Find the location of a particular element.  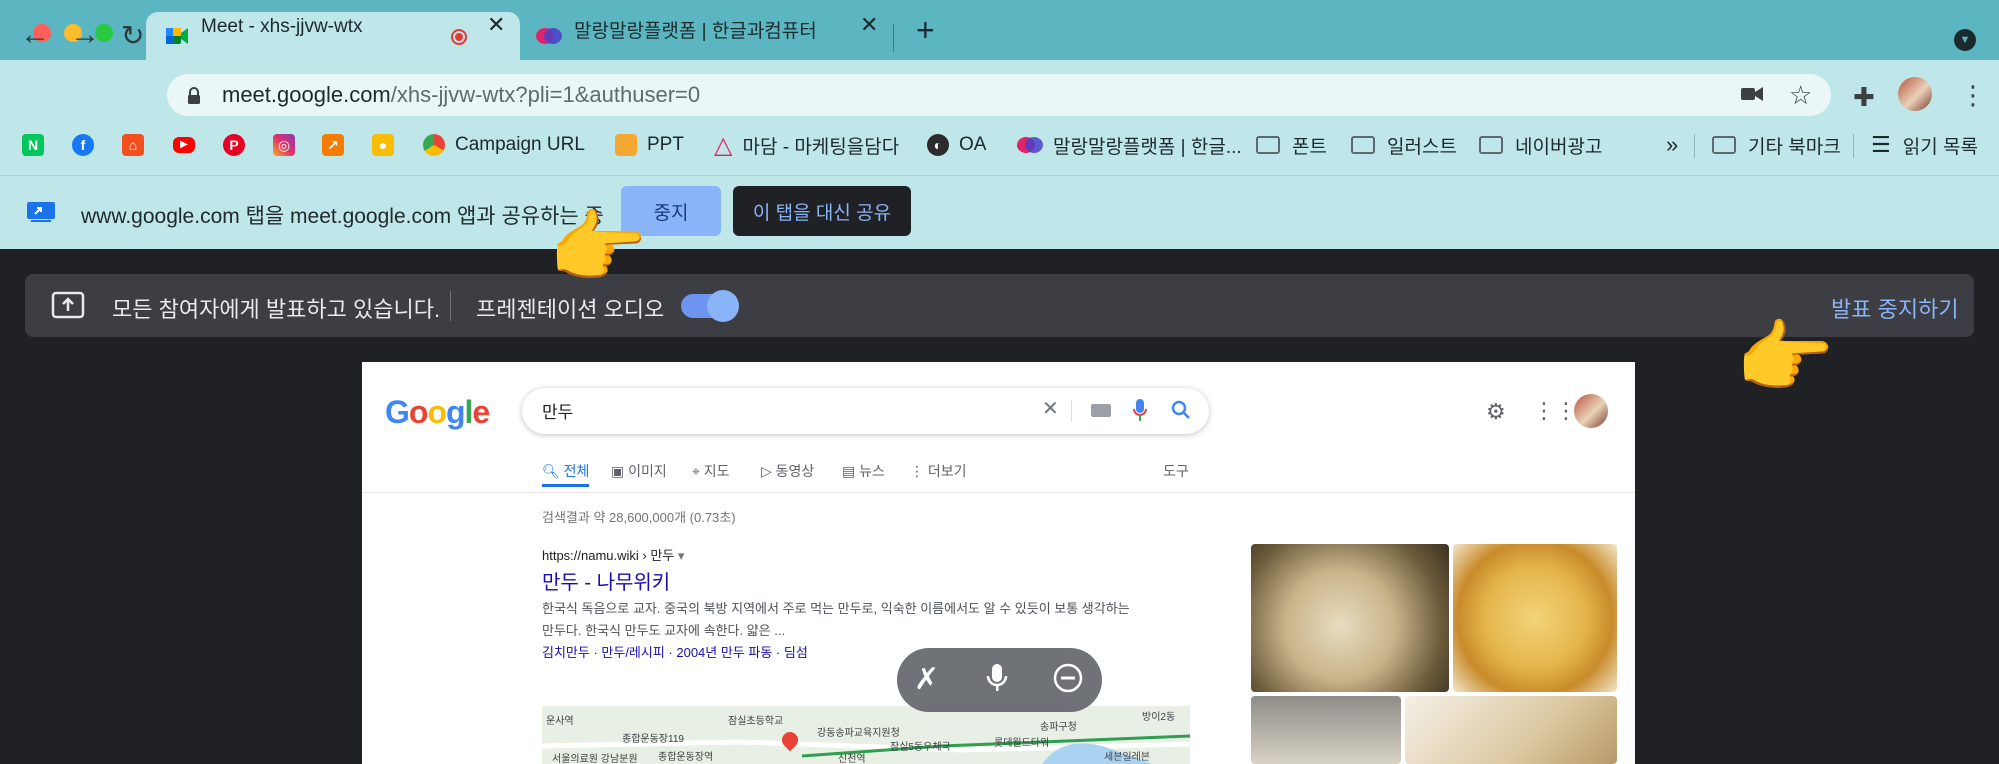

tab-label: 동영상 is located at coordinates (795, 471).